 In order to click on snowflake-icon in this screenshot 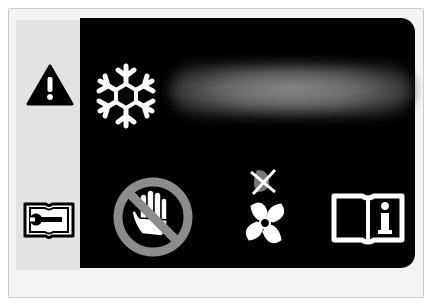, I will do `click(126, 98)`.